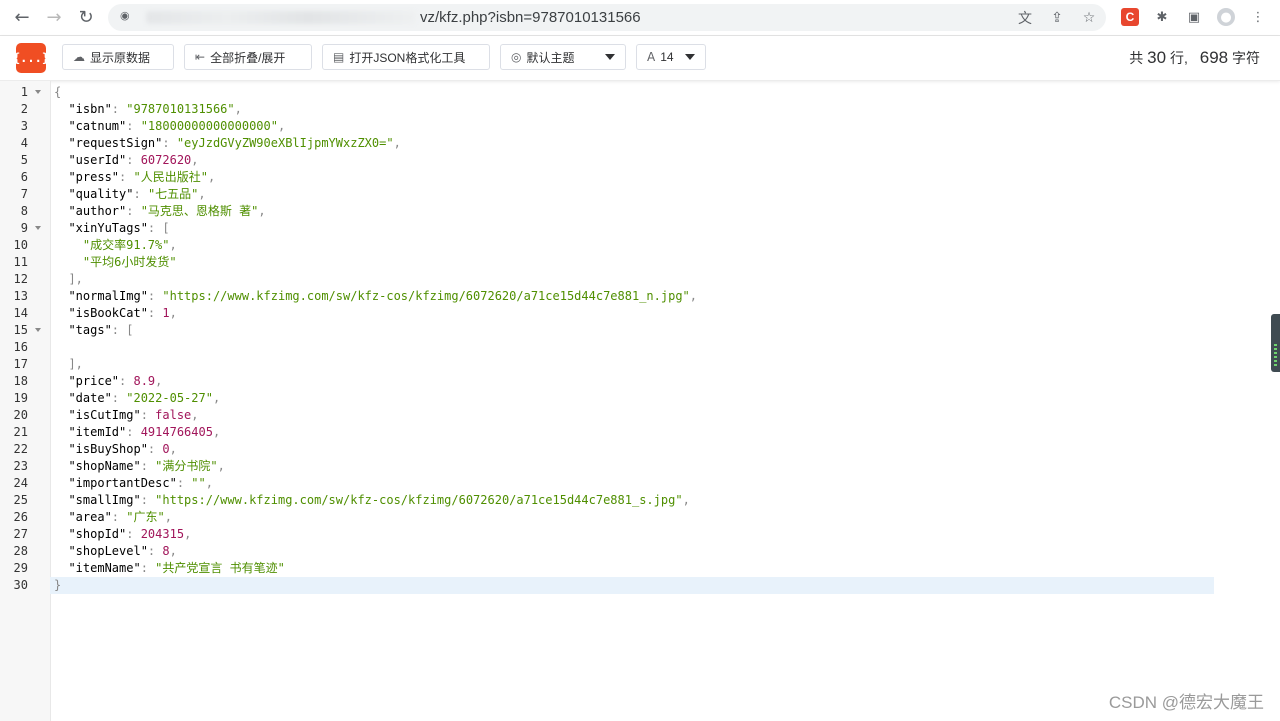 The image size is (1280, 721). I want to click on json-punctuation: ],, so click(68, 364).